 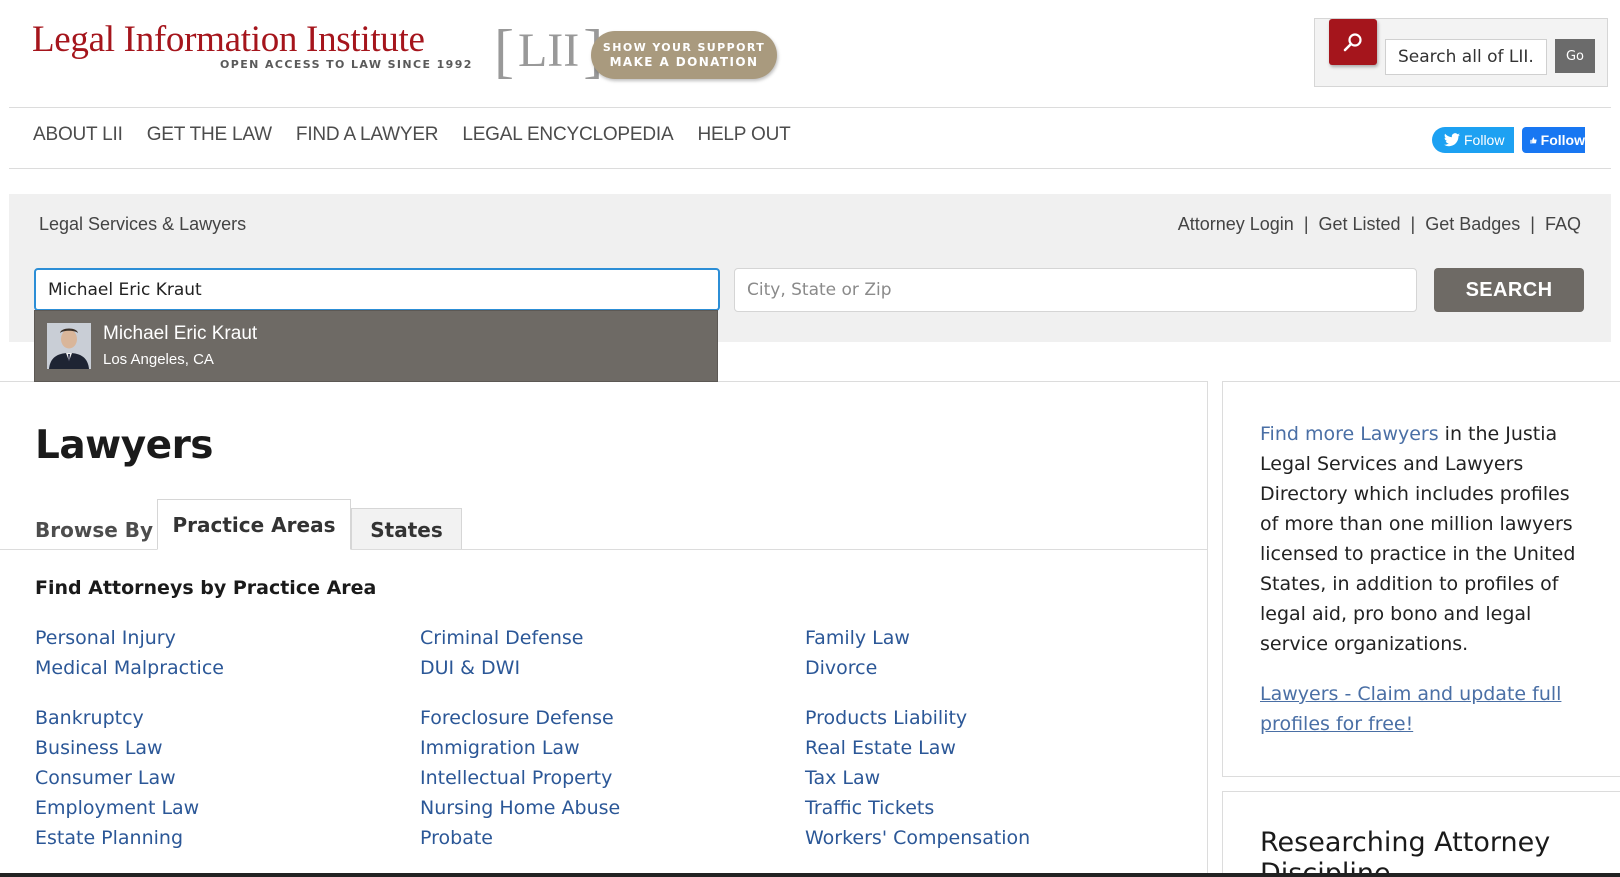 What do you see at coordinates (129, 838) in the screenshot?
I see `practice-area-link: Estate Planning` at bounding box center [129, 838].